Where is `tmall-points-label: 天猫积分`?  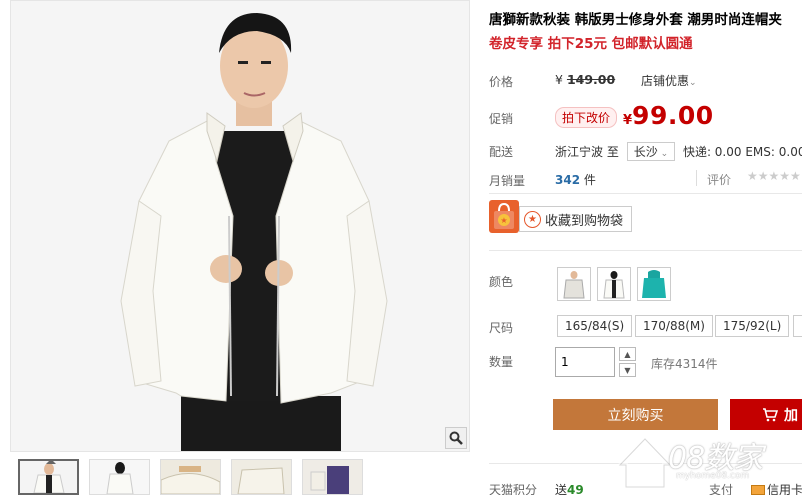
tmall-points-label: 天猫积分 is located at coordinates (513, 489).